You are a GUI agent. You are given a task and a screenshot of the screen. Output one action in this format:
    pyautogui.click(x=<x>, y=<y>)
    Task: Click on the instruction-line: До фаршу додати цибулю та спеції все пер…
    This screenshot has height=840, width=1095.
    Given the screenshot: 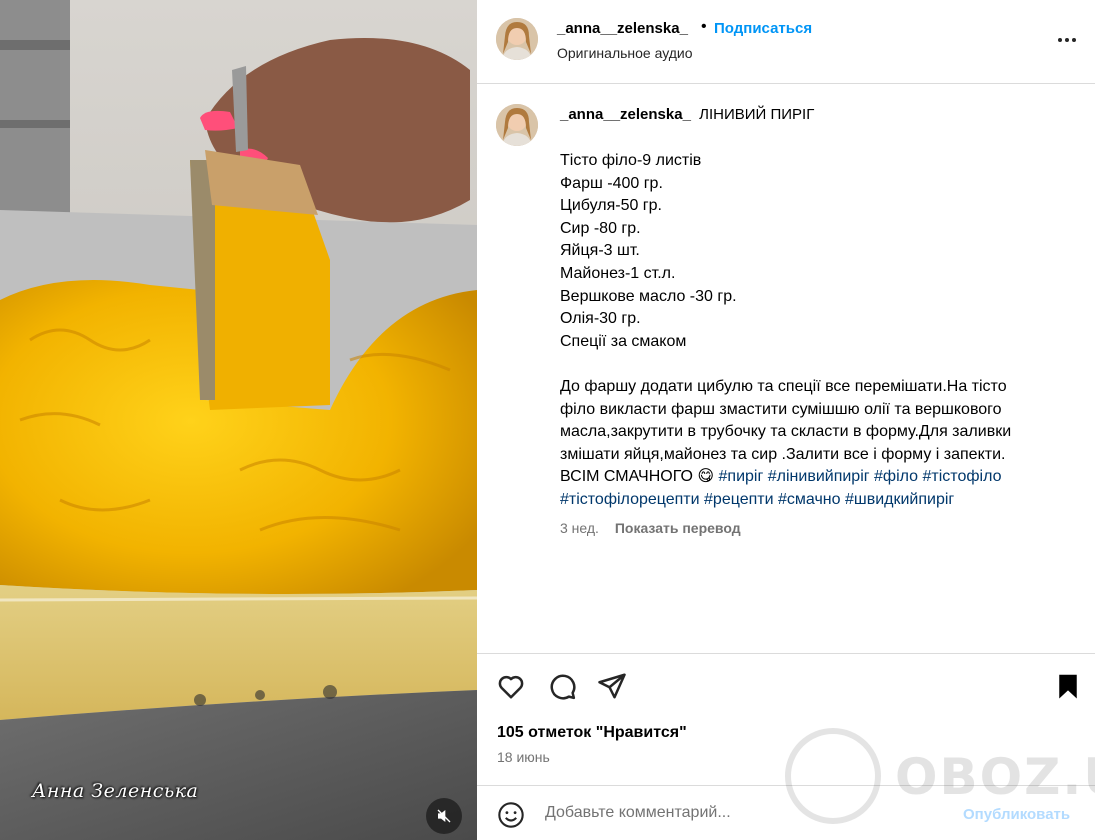 What is the action you would take?
    pyautogui.click(x=783, y=386)
    